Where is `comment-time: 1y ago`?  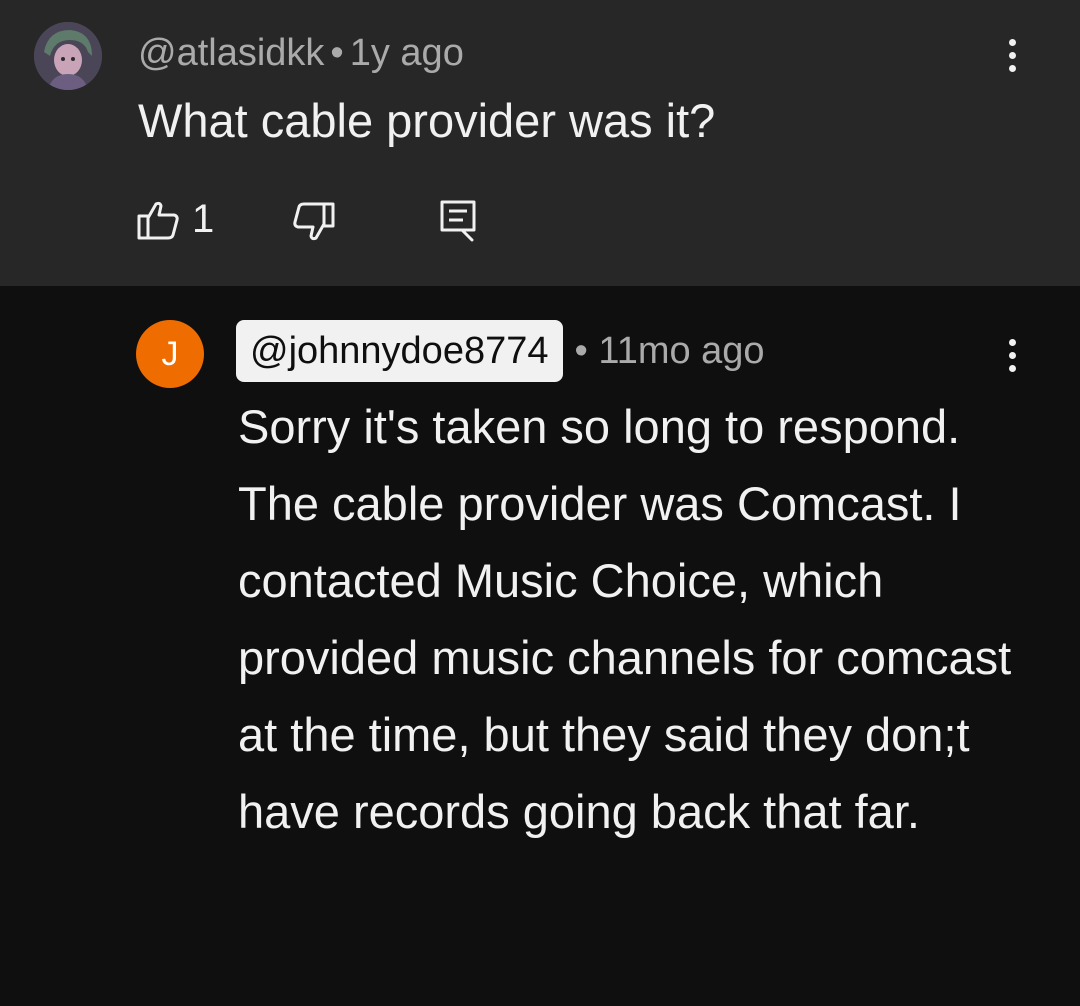 comment-time: 1y ago is located at coordinates (406, 53).